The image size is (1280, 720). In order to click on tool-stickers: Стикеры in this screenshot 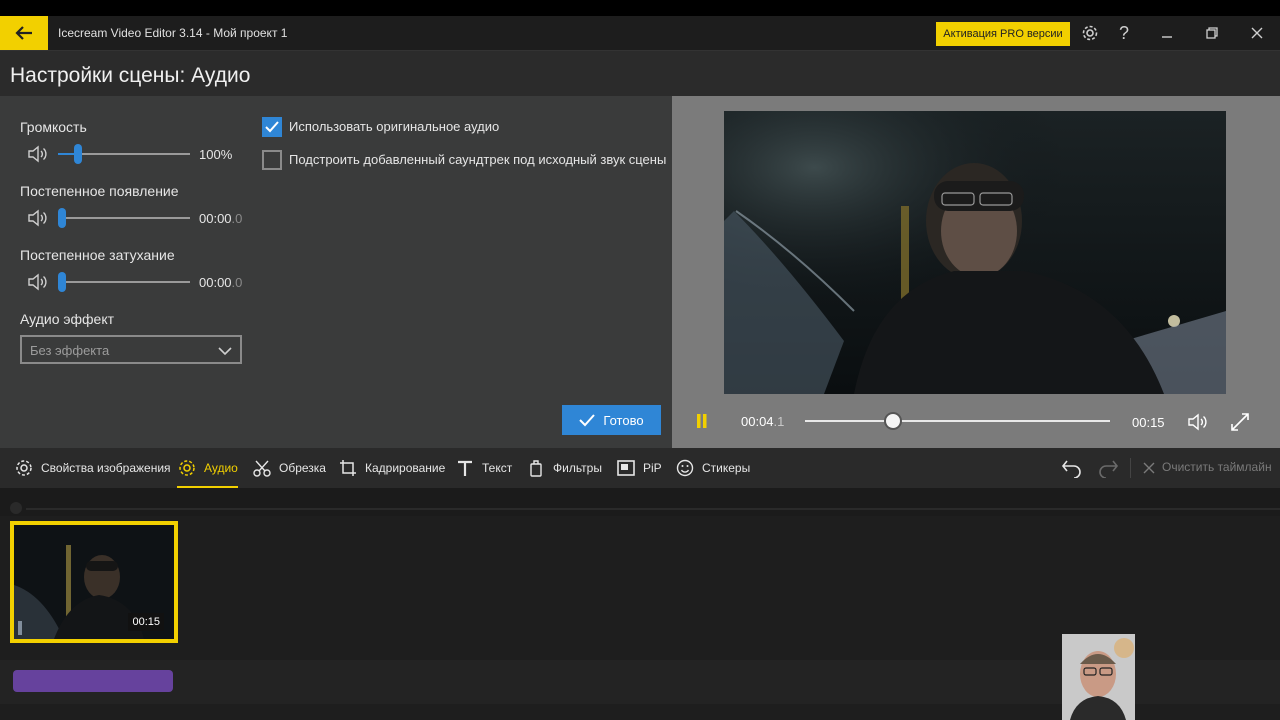, I will do `click(712, 468)`.